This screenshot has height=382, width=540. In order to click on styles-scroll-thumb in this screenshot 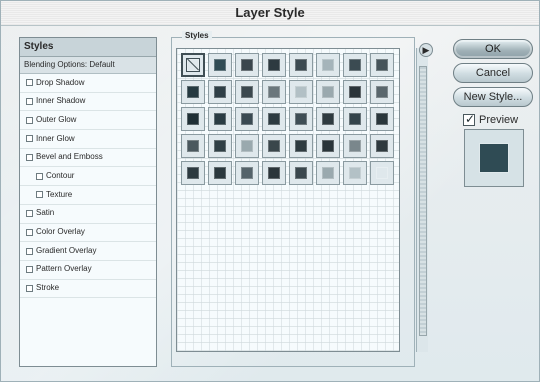, I will do `click(423, 201)`.